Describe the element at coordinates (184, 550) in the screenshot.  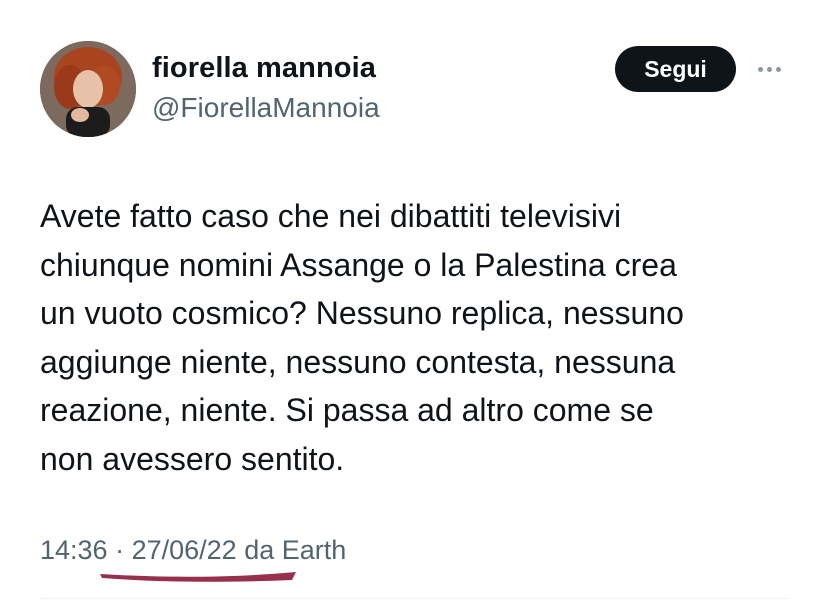
I see `tweet-date: 27/06/22` at that location.